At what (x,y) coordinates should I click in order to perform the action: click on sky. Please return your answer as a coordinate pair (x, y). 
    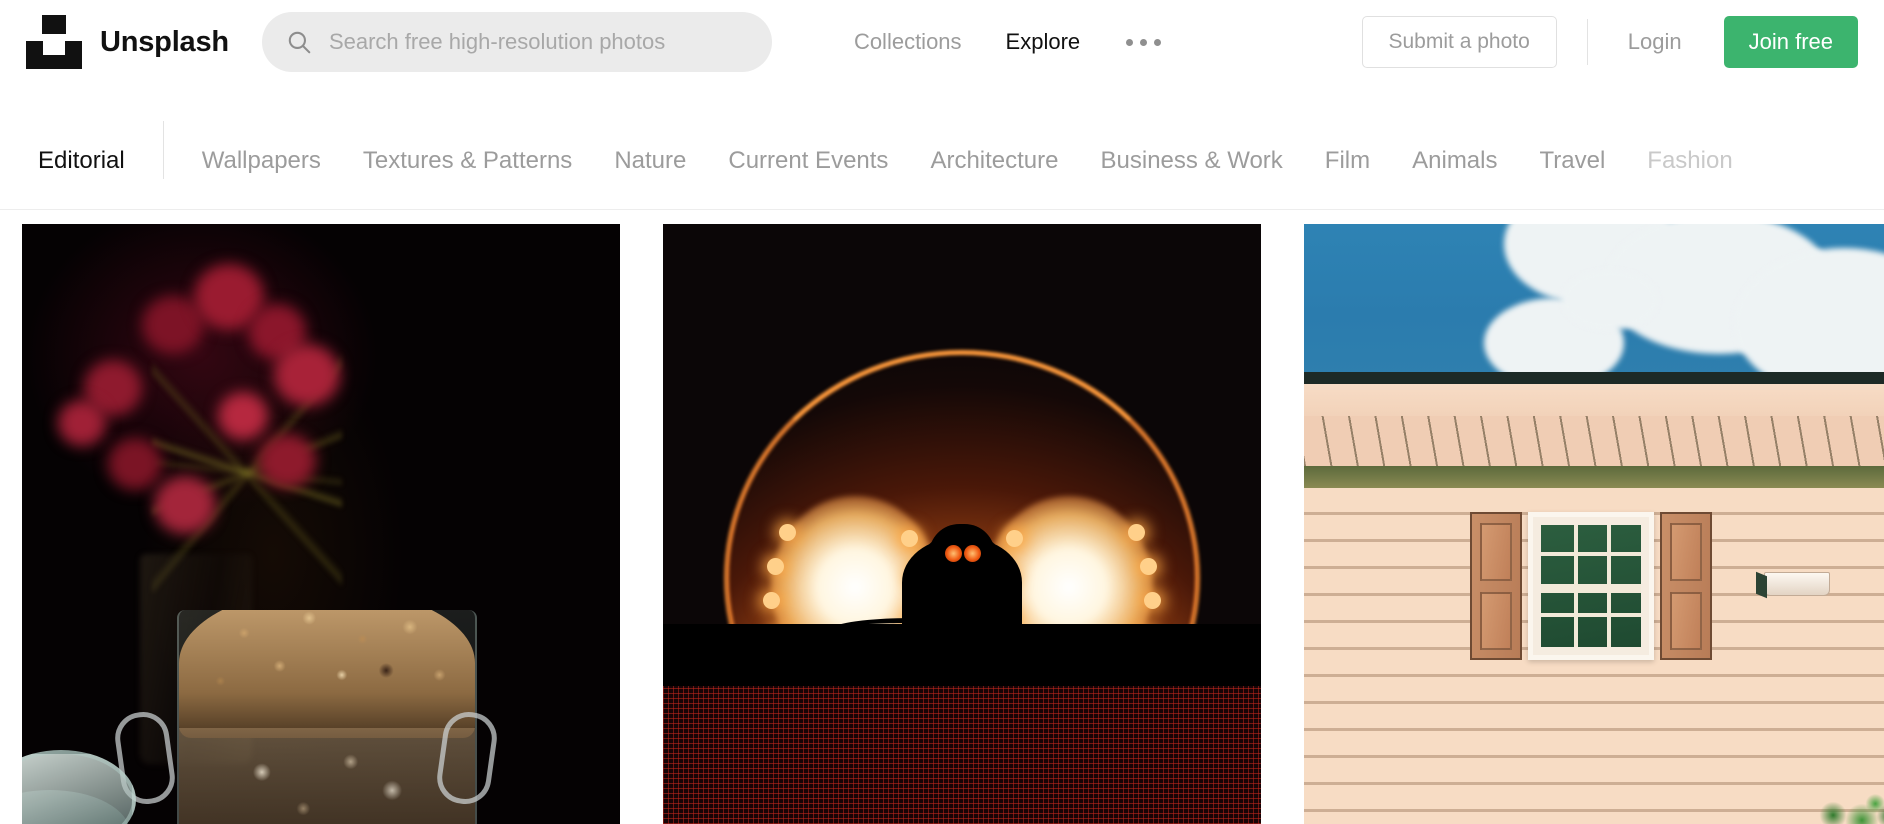
    Looking at the image, I should click on (1594, 300).